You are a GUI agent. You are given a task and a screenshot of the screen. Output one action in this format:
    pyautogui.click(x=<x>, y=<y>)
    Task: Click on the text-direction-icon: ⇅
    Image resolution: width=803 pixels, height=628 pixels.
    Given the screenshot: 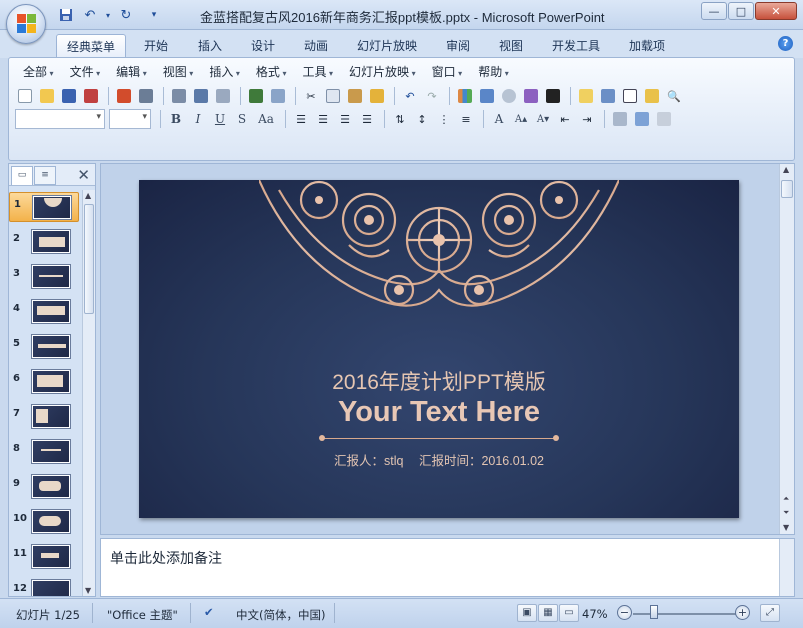 What is the action you would take?
    pyautogui.click(x=400, y=119)
    